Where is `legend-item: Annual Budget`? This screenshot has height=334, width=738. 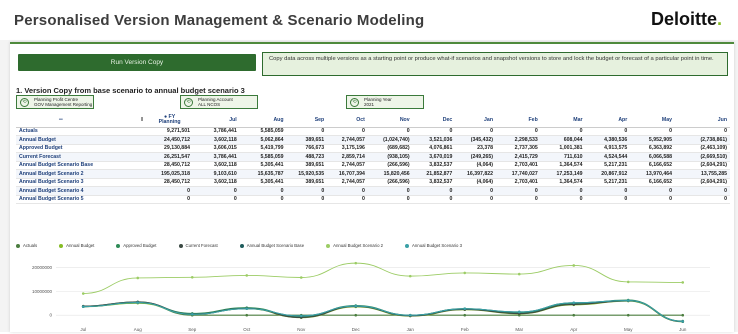 legend-item: Annual Budget is located at coordinates (76, 245).